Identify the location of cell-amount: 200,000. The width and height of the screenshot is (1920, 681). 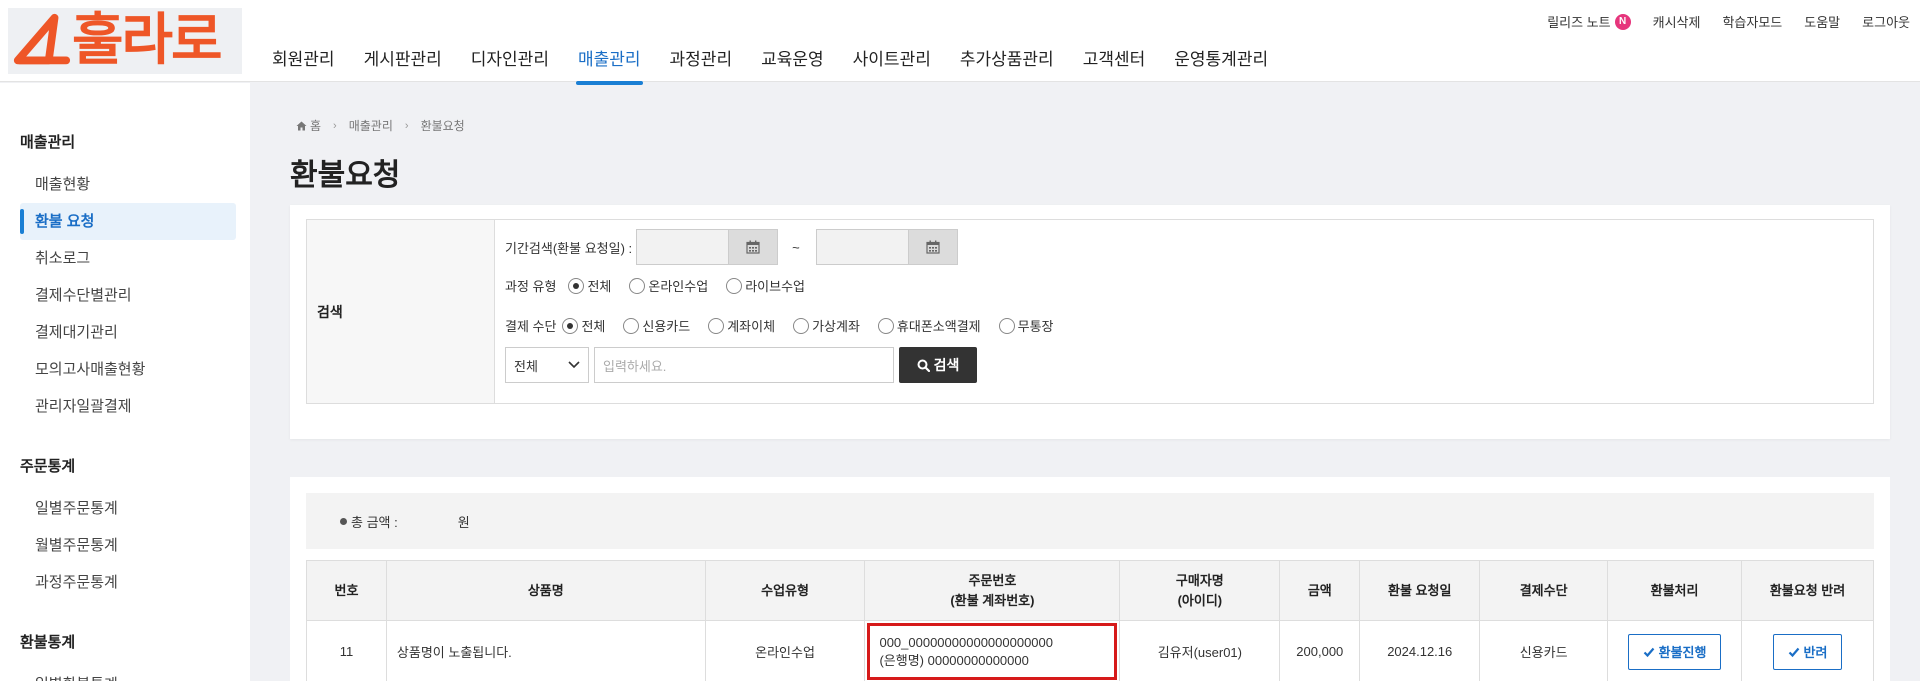
(1320, 650).